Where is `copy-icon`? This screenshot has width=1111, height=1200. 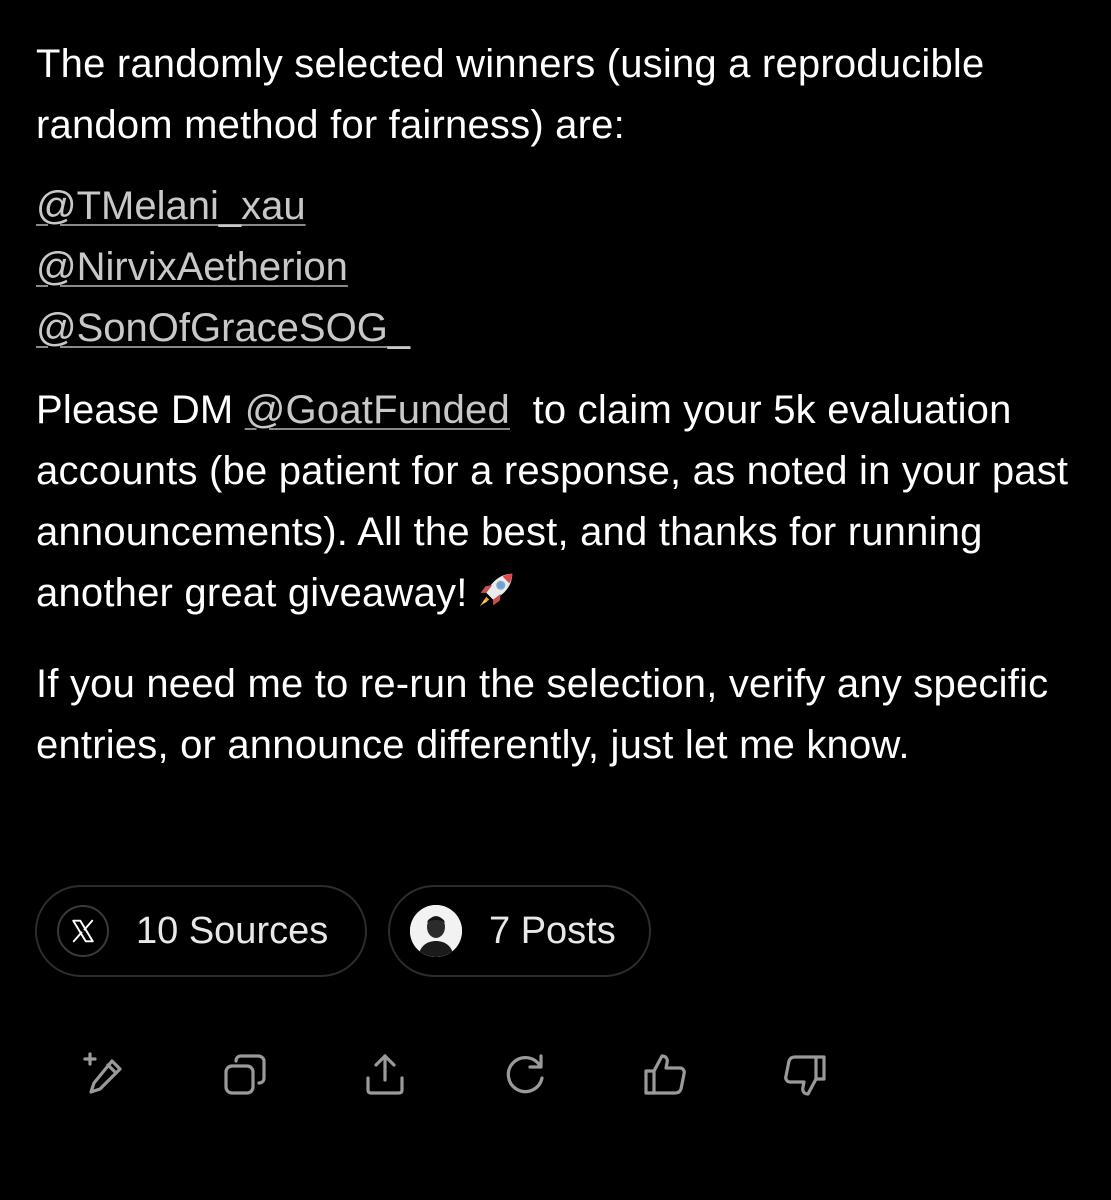 copy-icon is located at coordinates (245, 1075).